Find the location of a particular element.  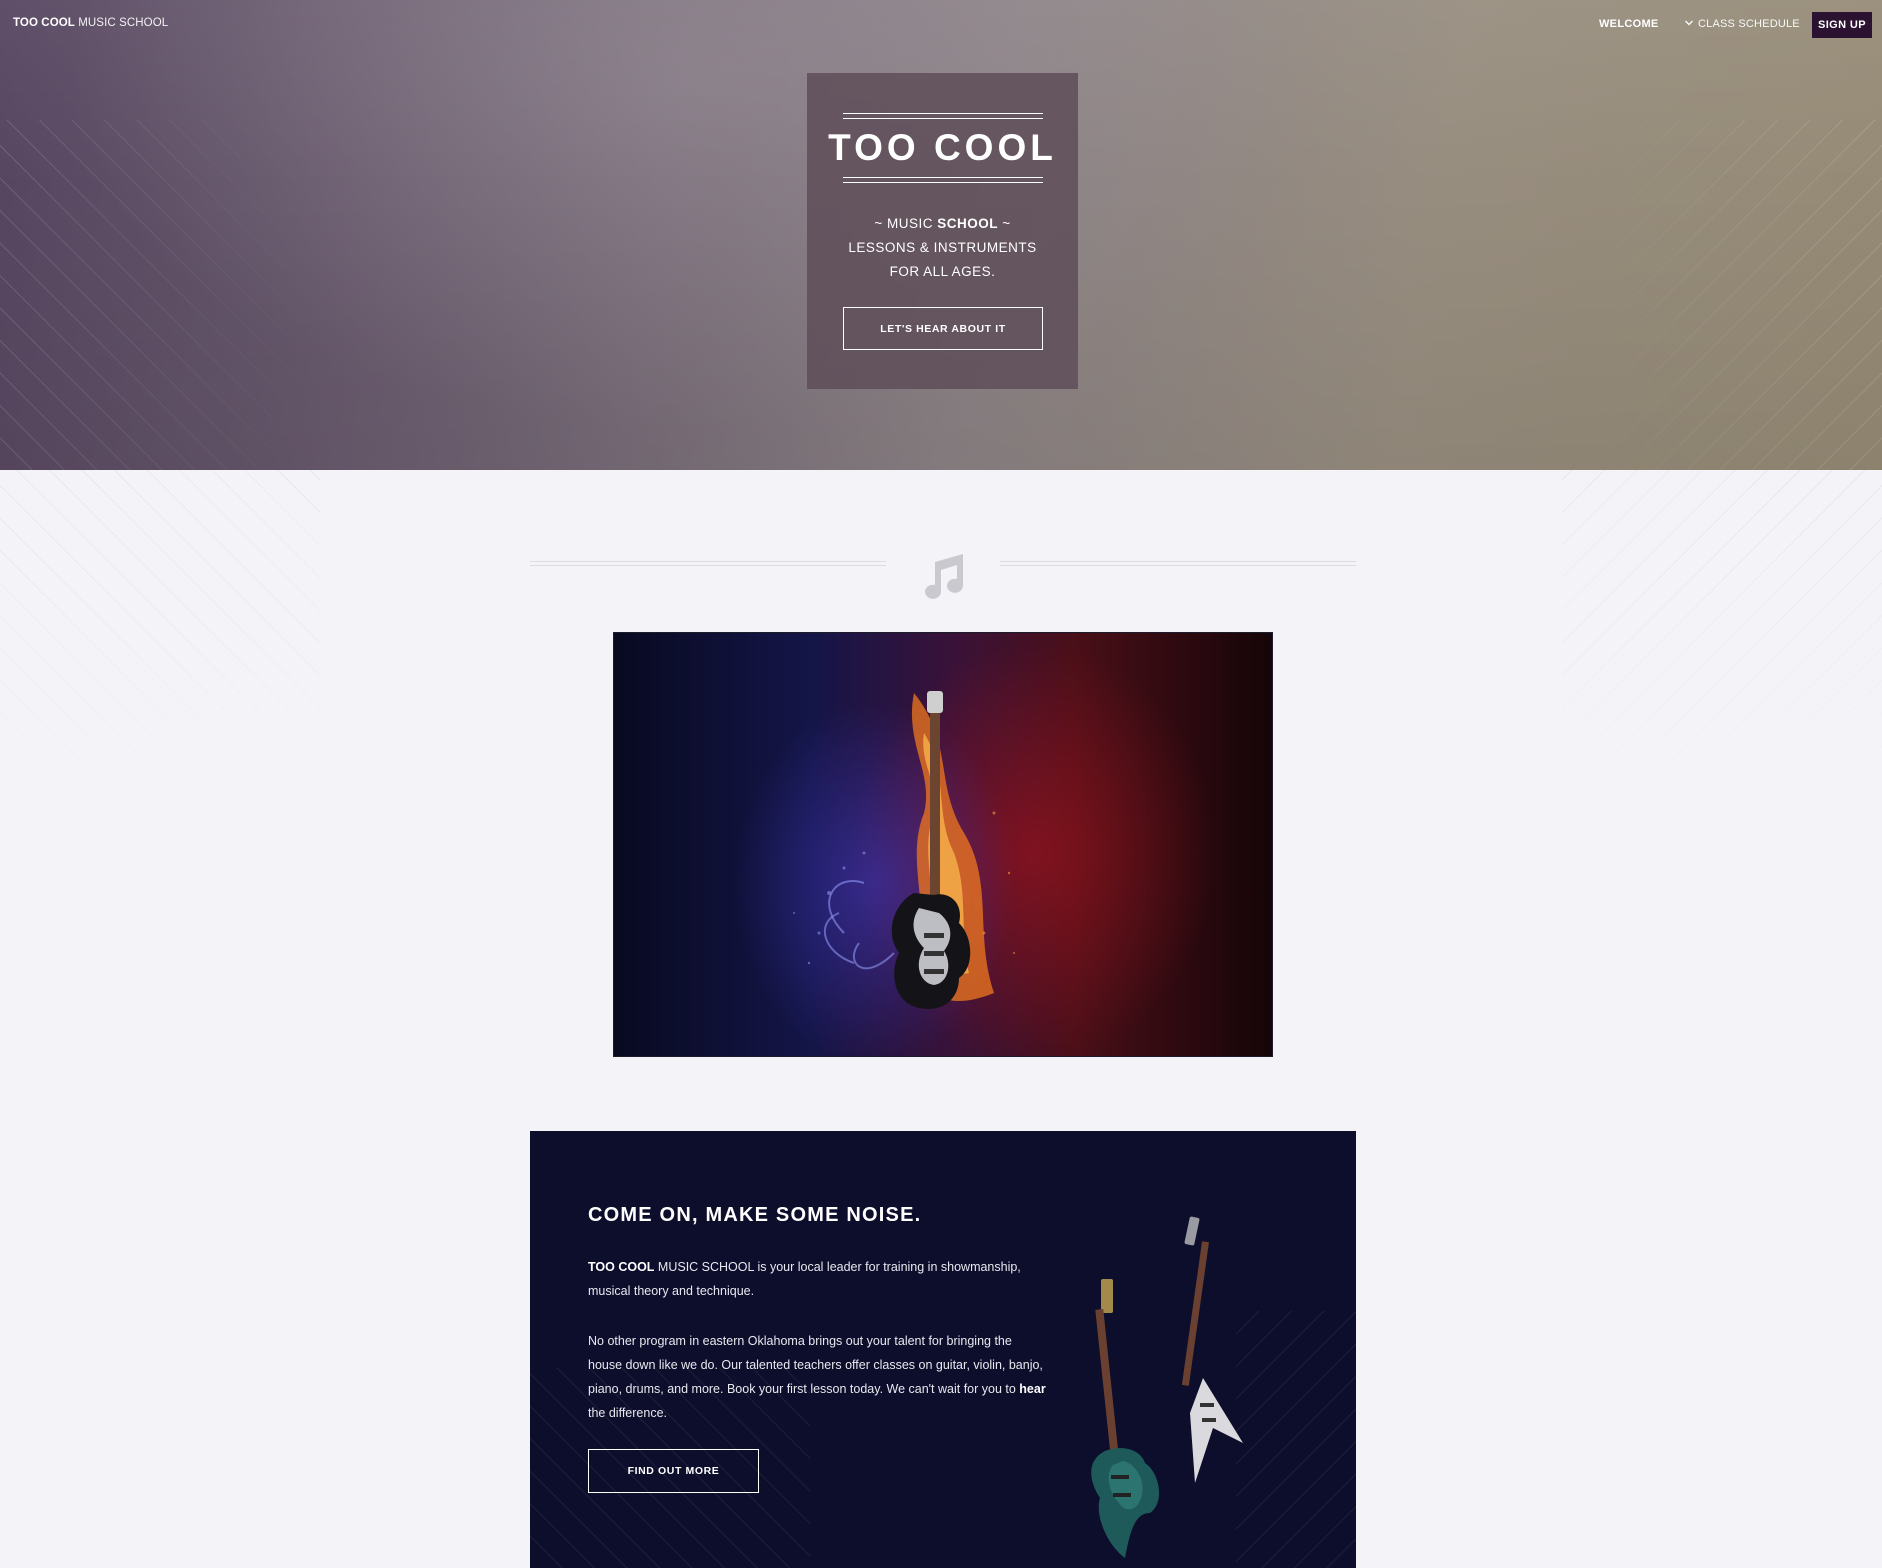

guitar-fire-water-image is located at coordinates (943, 844).